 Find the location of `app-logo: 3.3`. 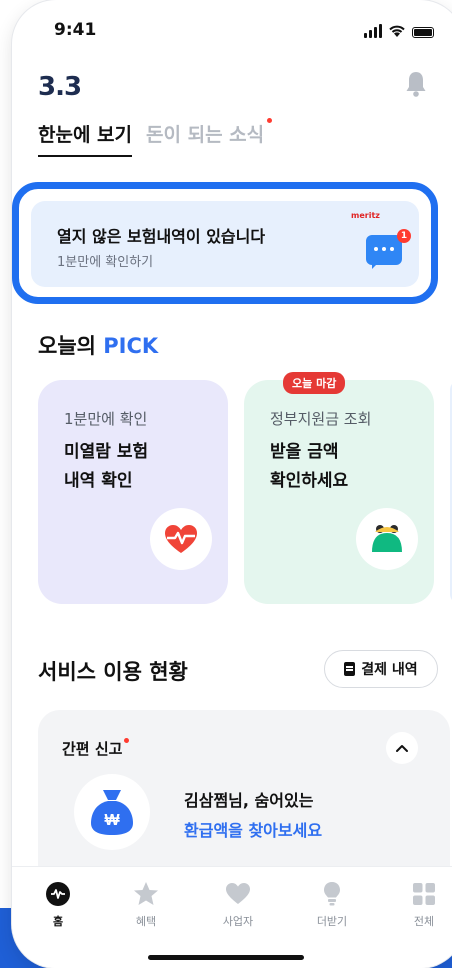

app-logo: 3.3 is located at coordinates (60, 87).